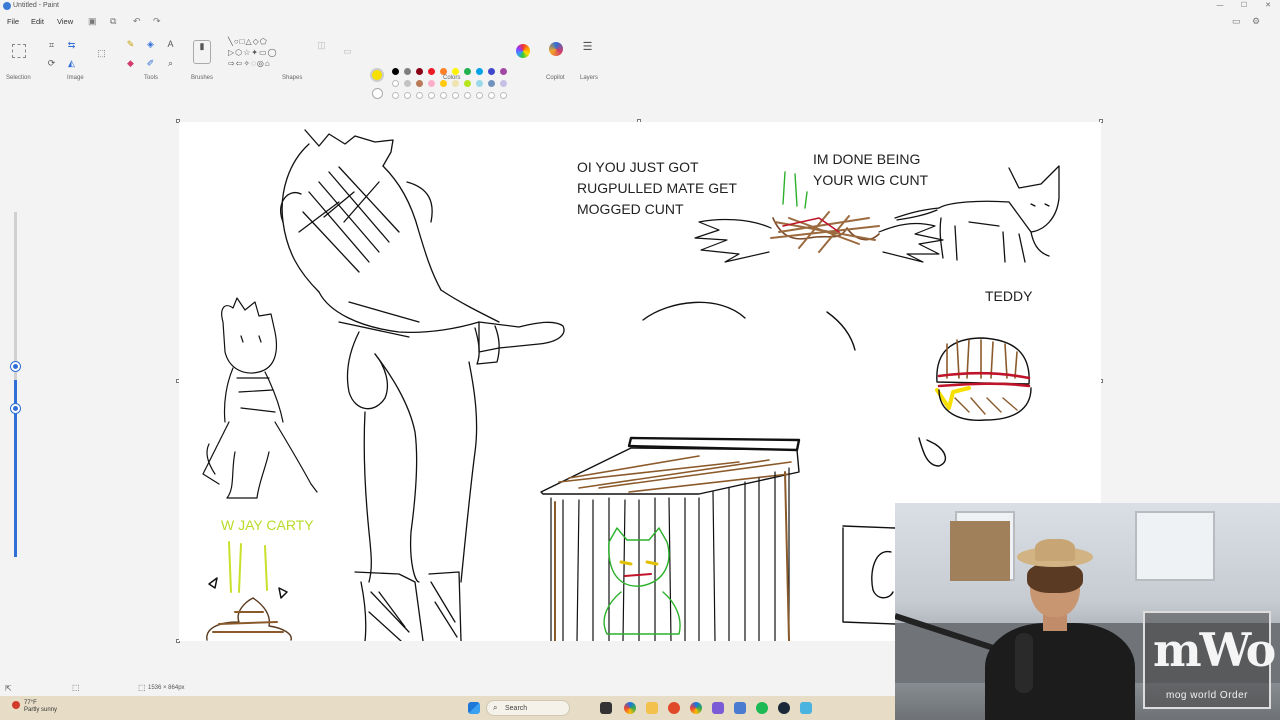 The height and width of the screenshot is (720, 1280). What do you see at coordinates (1214, 650) in the screenshot?
I see `logo-main-text: mWo` at bounding box center [1214, 650].